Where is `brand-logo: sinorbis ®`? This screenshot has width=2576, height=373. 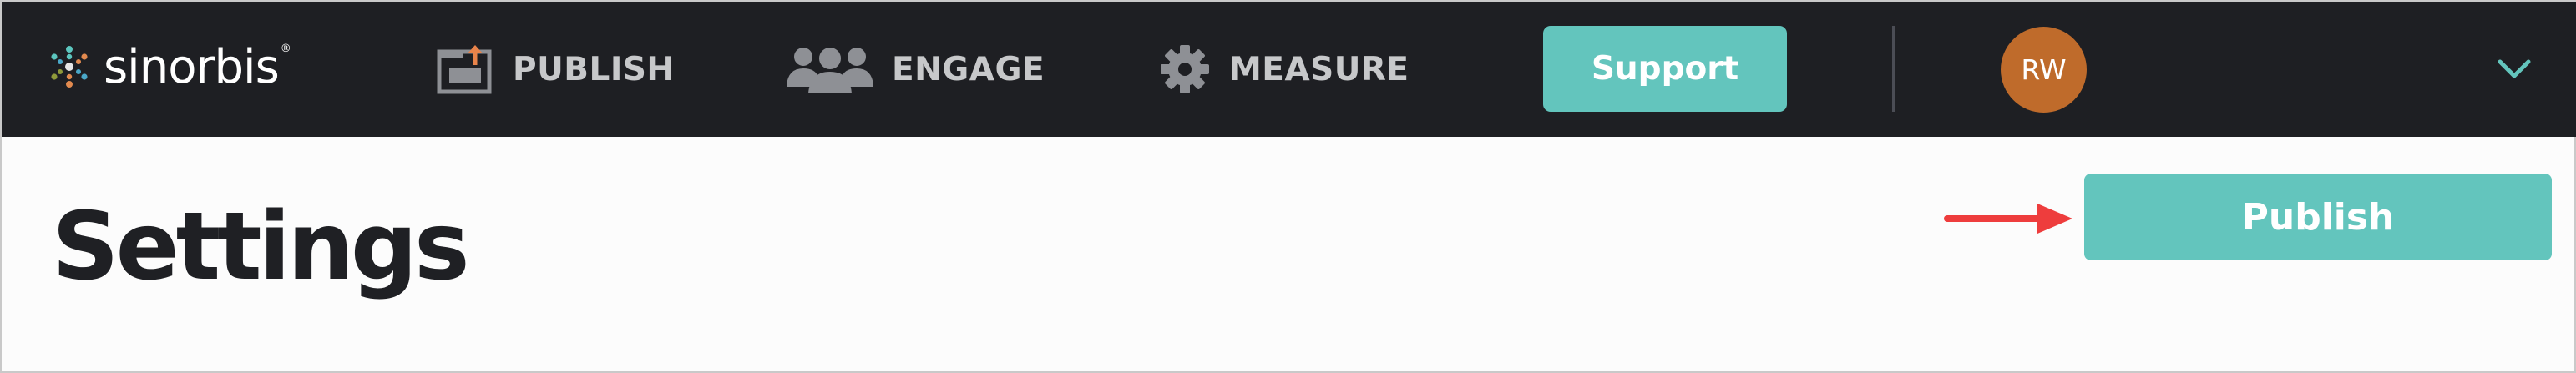
brand-logo: sinorbis ® is located at coordinates (169, 66).